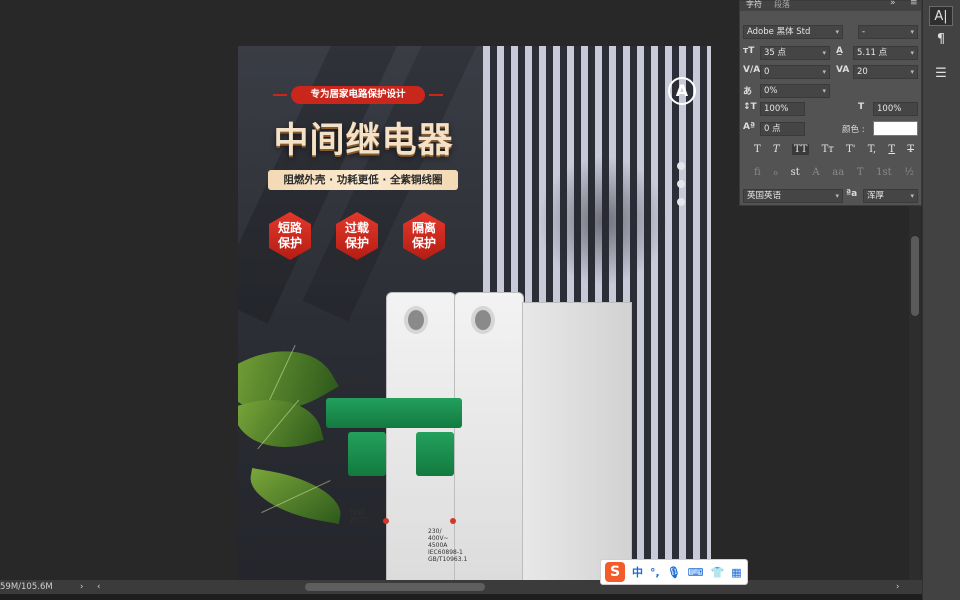 The image size is (960, 600). Describe the element at coordinates (423, 228) in the screenshot. I see `badge-line: 隔离` at that location.